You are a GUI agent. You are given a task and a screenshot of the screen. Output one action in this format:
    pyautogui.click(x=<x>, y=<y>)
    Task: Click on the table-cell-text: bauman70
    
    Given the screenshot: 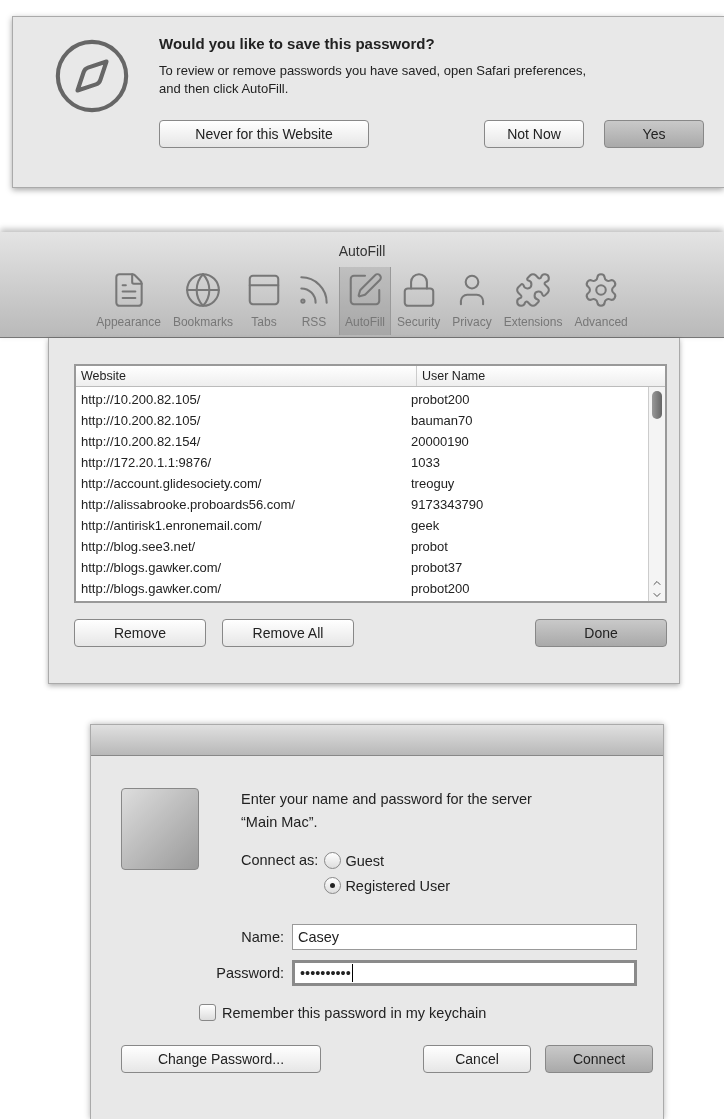 What is the action you would take?
    pyautogui.click(x=442, y=420)
    